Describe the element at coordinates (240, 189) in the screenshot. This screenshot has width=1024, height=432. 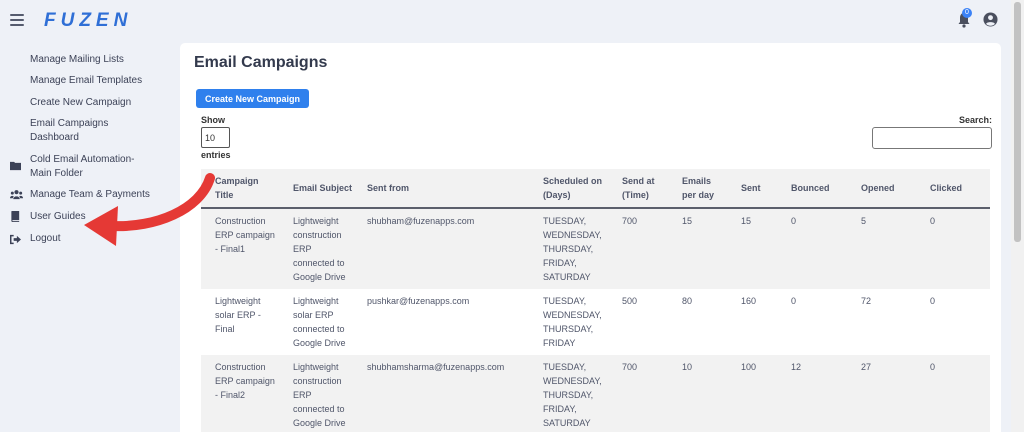
I see `column-header-campaign-title: Campaign Title` at that location.